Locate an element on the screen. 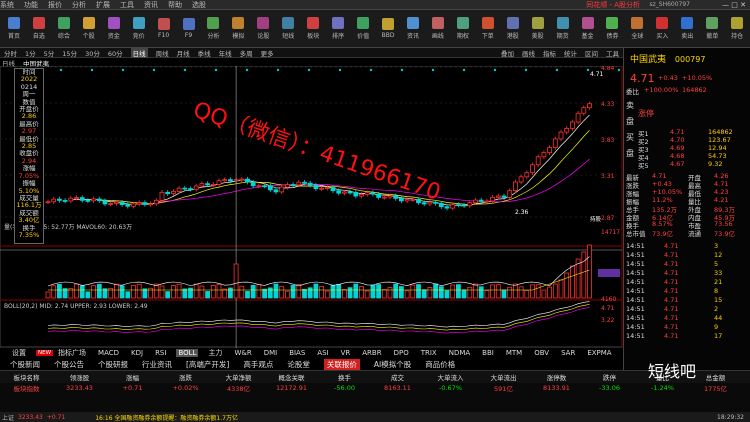  toolbar-button: 画线 is located at coordinates (438, 29).